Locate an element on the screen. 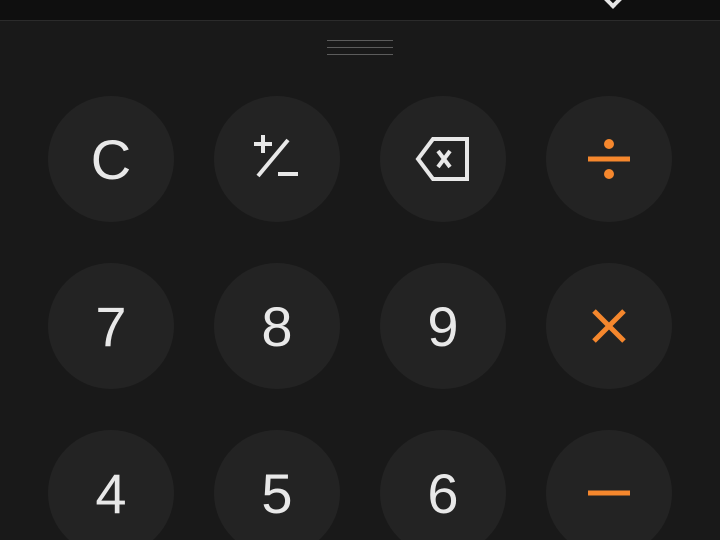 This screenshot has height=540, width=720. backspace-button is located at coordinates (443, 159).